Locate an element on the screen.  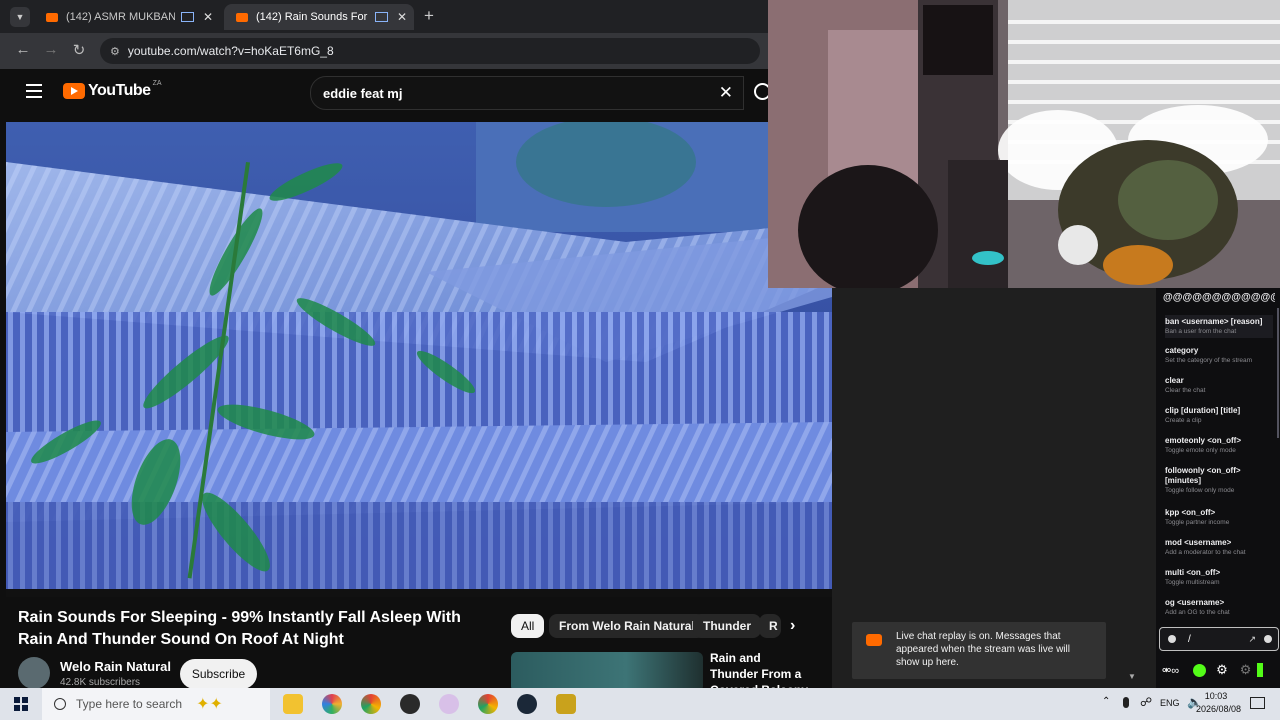
command-name: mod <username> is located at coordinates (1198, 542).